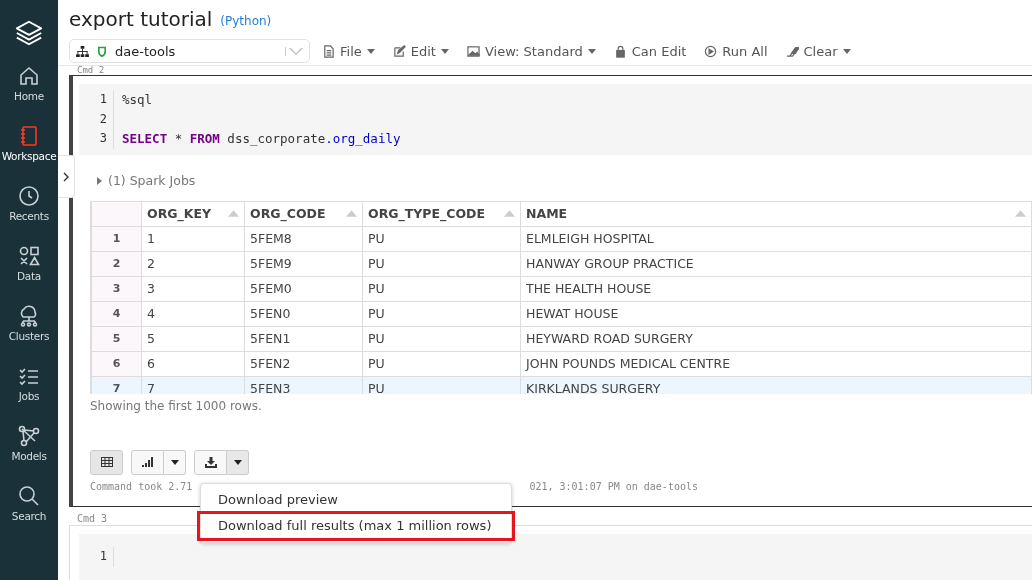 Image resolution: width=1032 pixels, height=580 pixels. What do you see at coordinates (193, 264) in the screenshot?
I see `table-cell: 2` at bounding box center [193, 264].